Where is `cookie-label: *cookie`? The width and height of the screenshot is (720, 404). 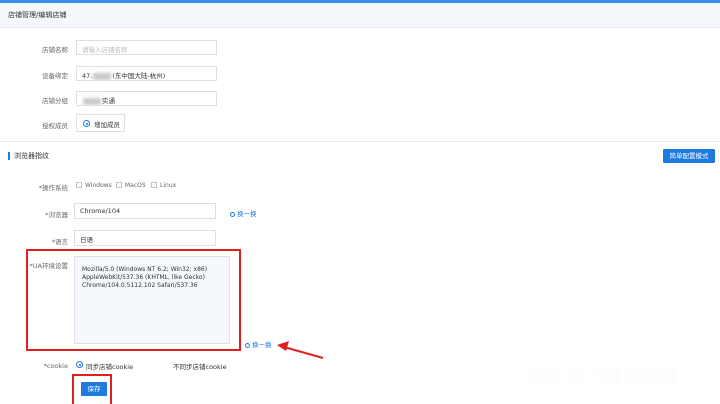
cookie-label: *cookie is located at coordinates (55, 366).